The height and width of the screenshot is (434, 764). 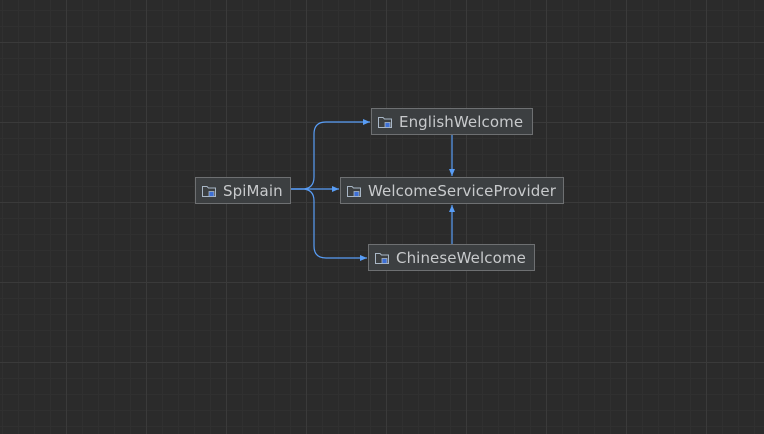 What do you see at coordinates (461, 257) in the screenshot?
I see `node-label: ChineseWelcome` at bounding box center [461, 257].